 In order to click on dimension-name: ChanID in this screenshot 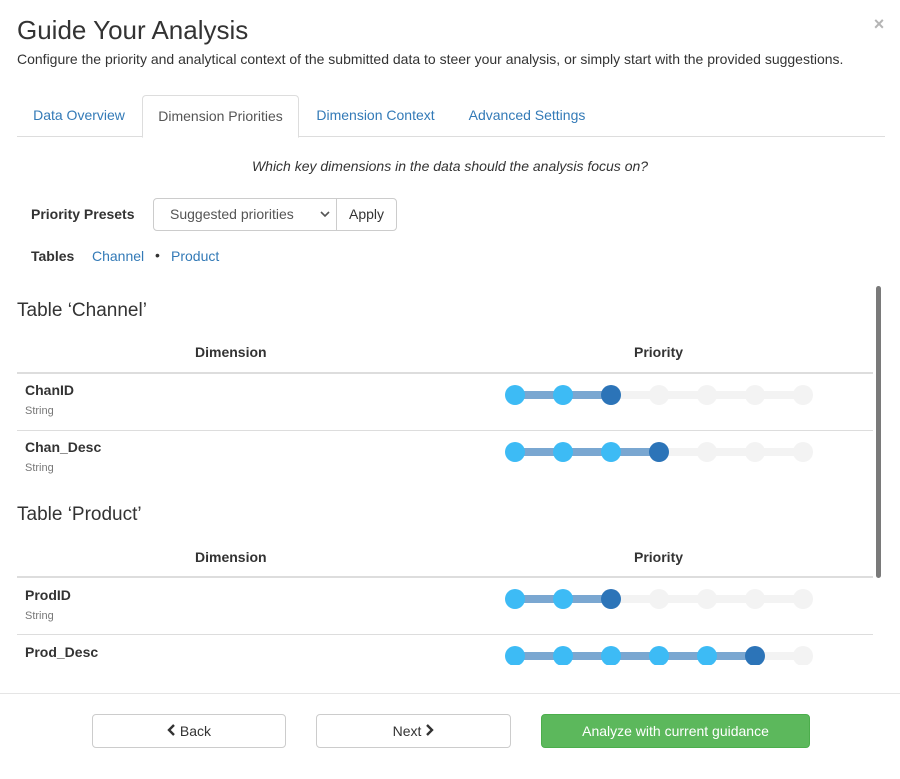, I will do `click(49, 390)`.